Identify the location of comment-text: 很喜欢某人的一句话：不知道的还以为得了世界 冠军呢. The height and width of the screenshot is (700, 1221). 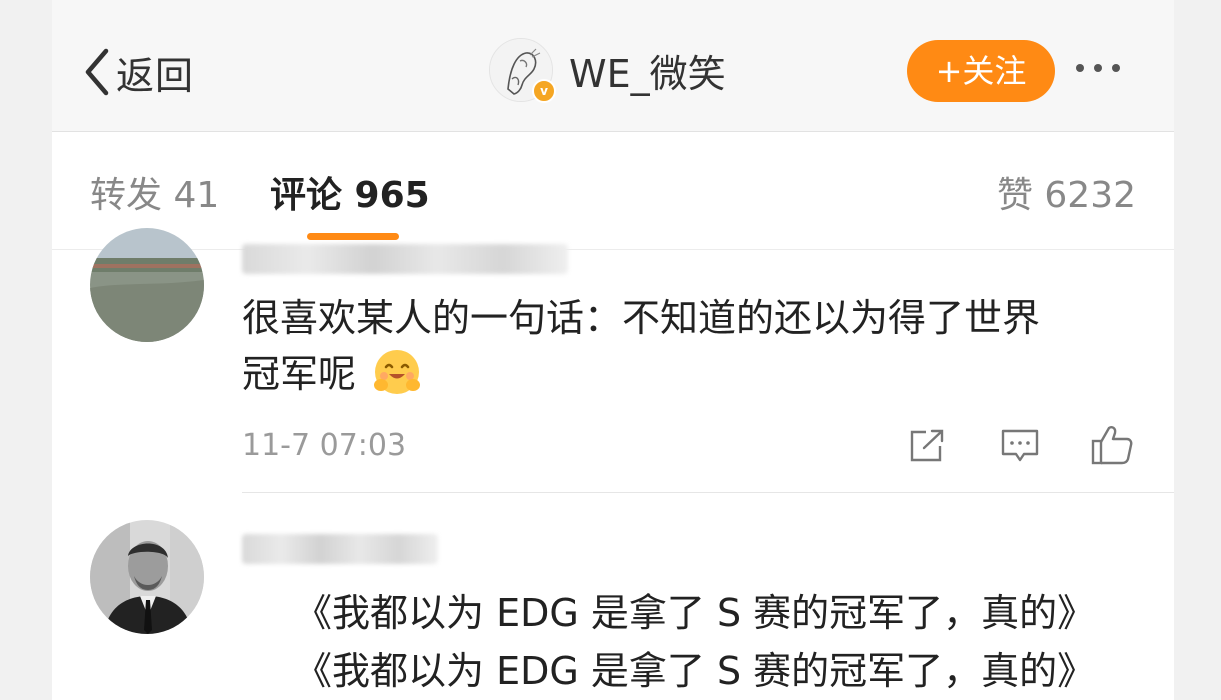
(692, 346).